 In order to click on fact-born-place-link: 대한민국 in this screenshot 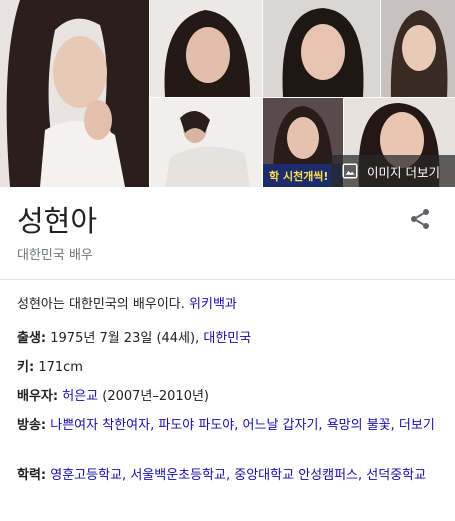, I will do `click(227, 338)`.